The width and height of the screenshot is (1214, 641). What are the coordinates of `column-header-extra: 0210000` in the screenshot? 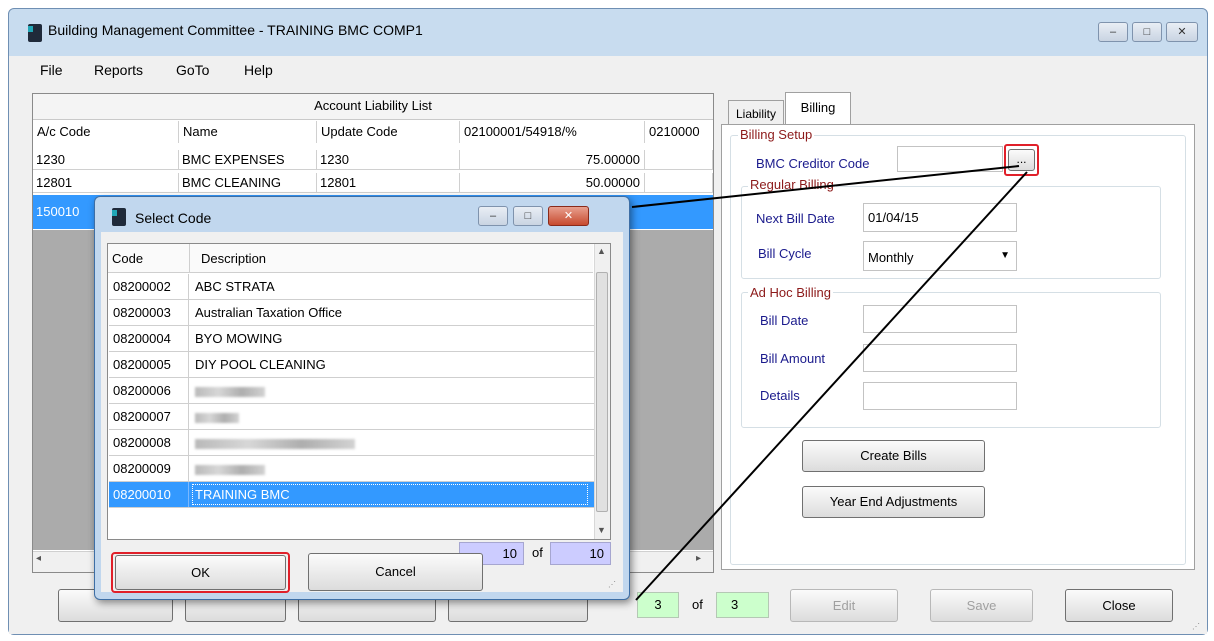 It's located at (679, 132).